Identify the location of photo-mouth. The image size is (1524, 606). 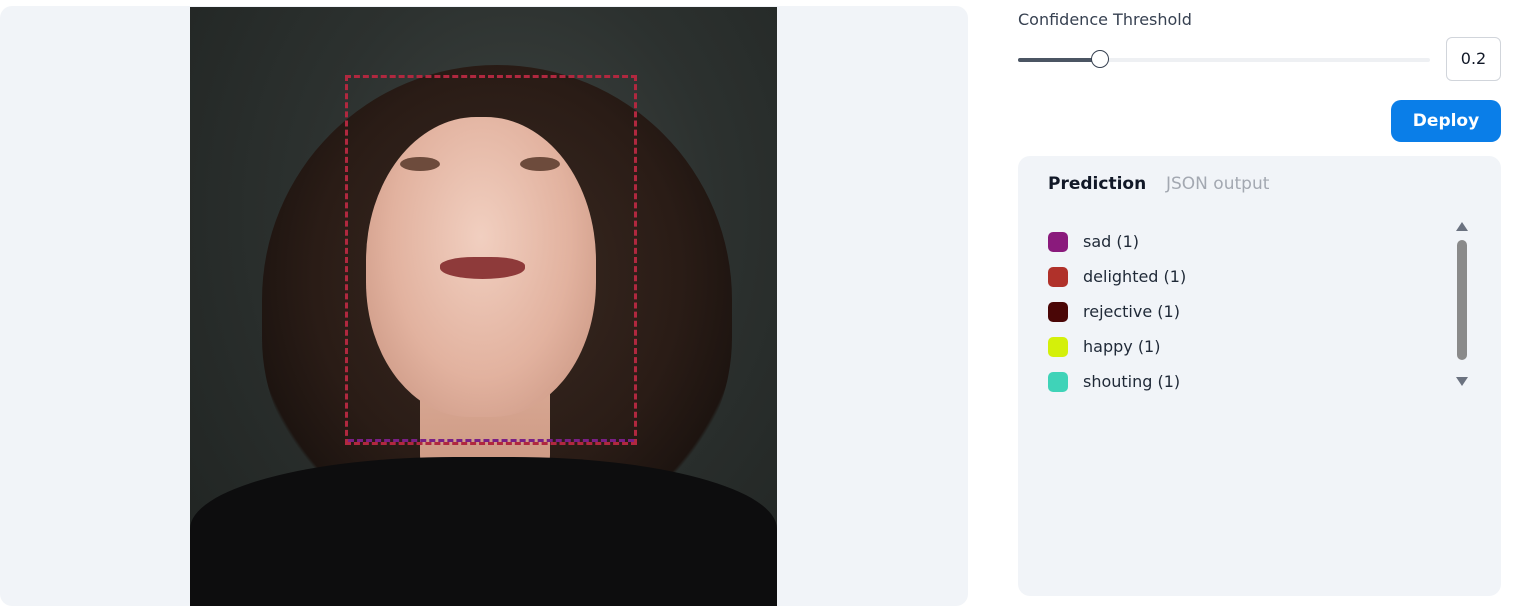
(482, 268).